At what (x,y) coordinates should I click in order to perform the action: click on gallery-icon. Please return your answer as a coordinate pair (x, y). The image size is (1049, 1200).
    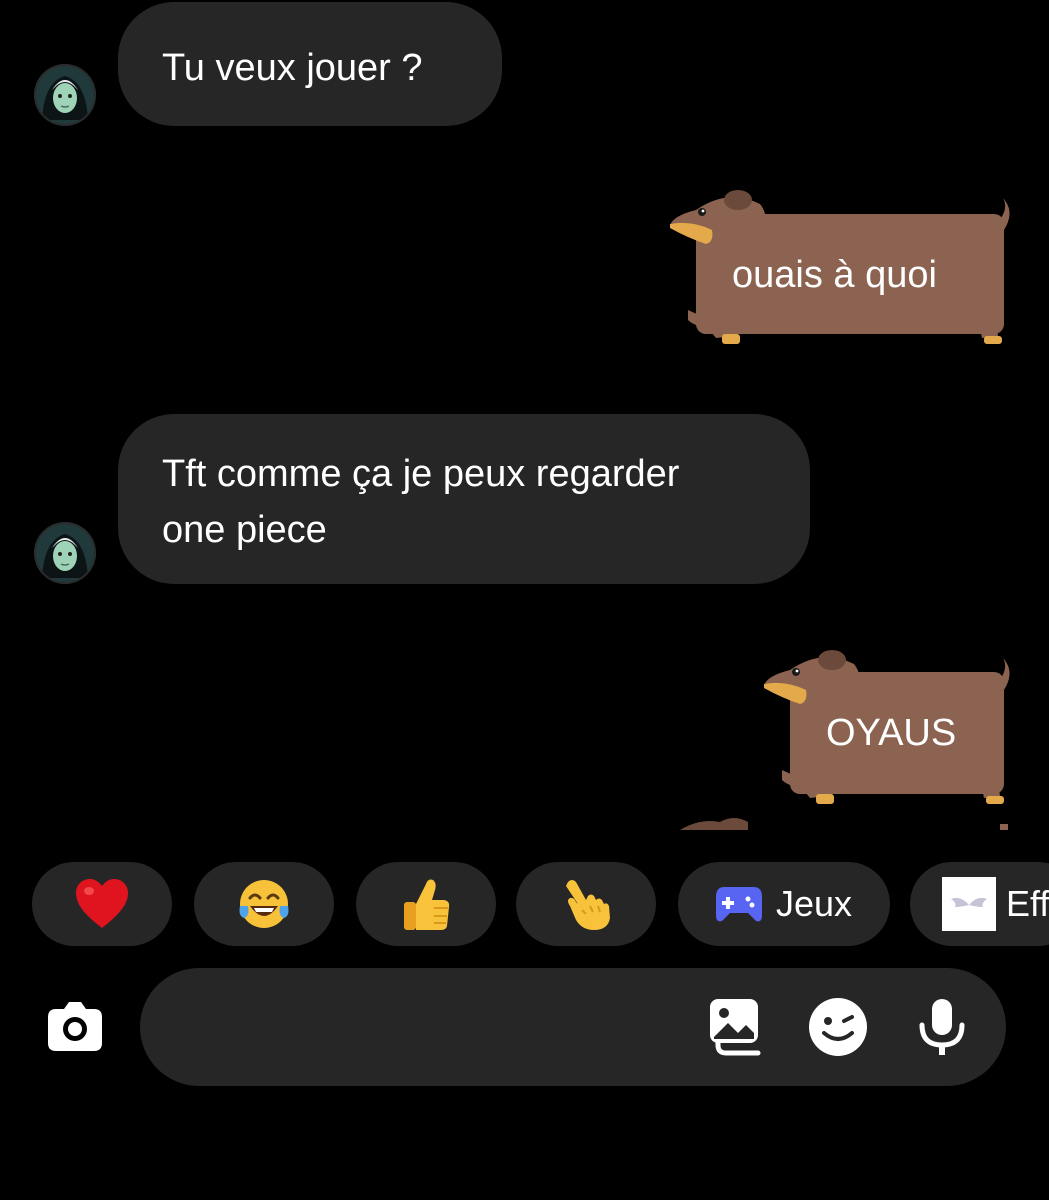
    Looking at the image, I should click on (735, 1027).